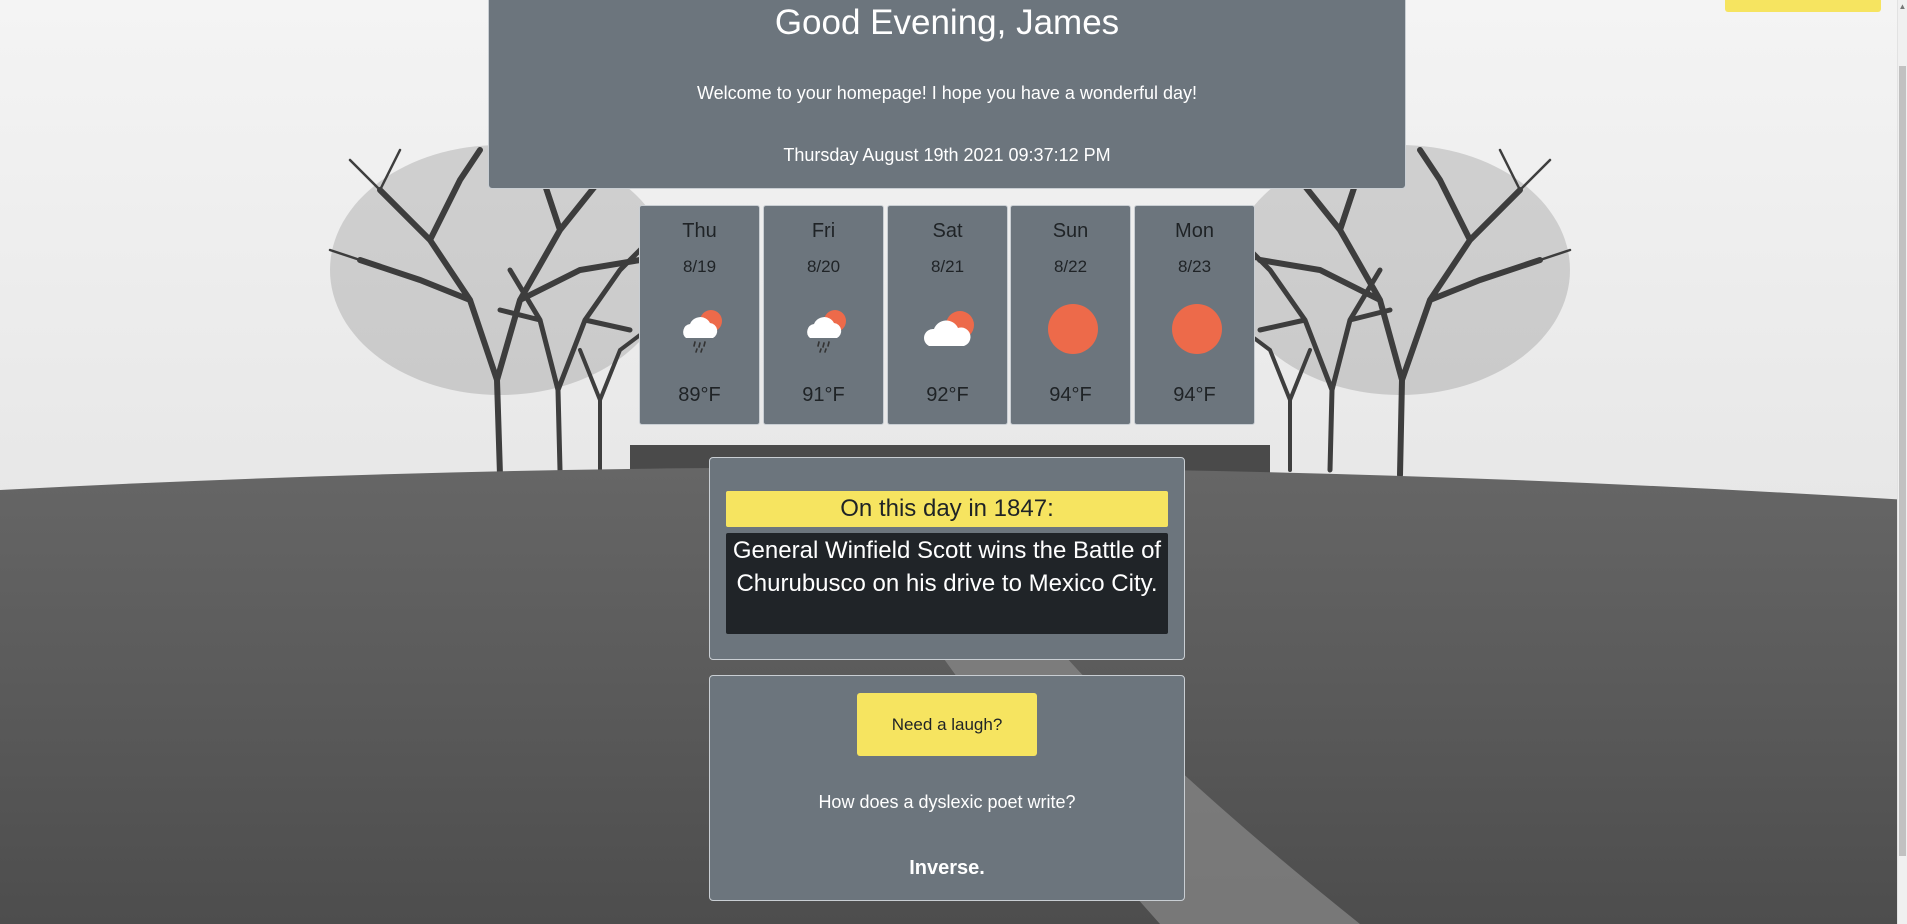 This screenshot has height=924, width=1907. I want to click on vertical-scrollbar: ▲, so click(1902, 462).